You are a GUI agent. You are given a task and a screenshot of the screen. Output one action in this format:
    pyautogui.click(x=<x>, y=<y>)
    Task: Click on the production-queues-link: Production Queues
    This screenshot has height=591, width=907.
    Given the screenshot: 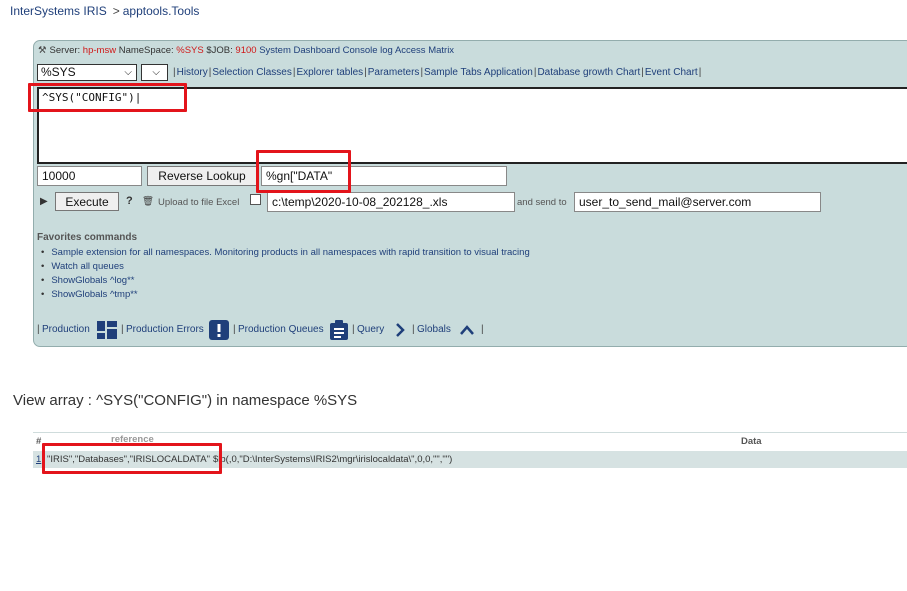 What is the action you would take?
    pyautogui.click(x=281, y=330)
    